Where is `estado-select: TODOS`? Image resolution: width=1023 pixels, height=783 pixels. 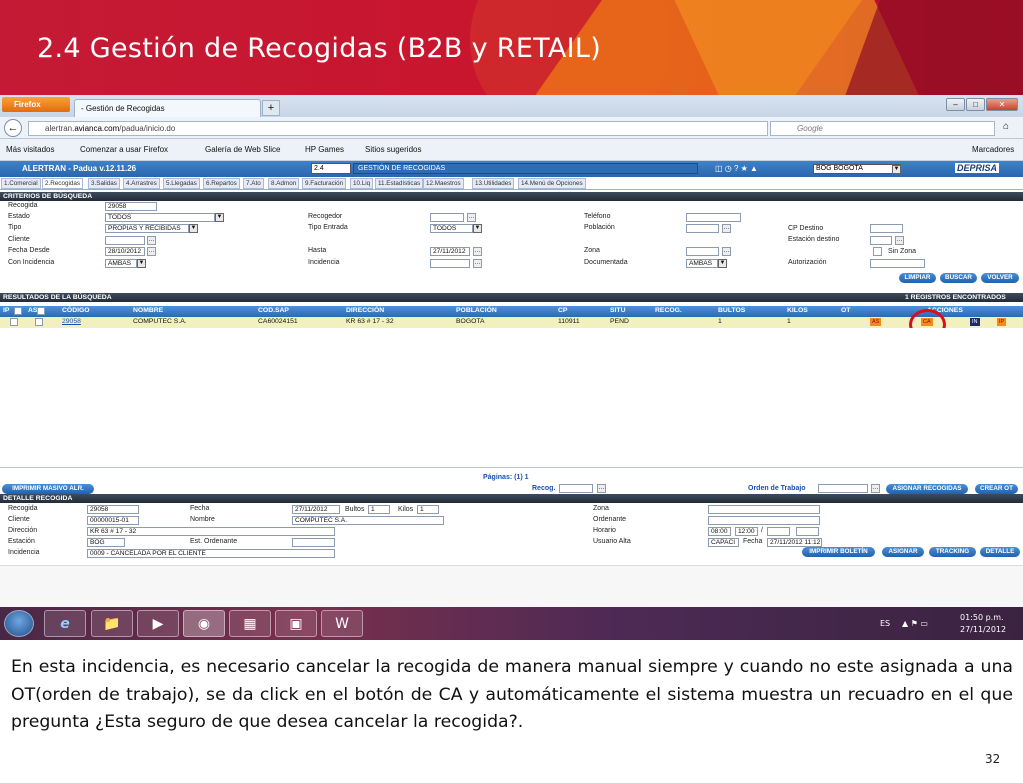 estado-select: TODOS is located at coordinates (160, 217).